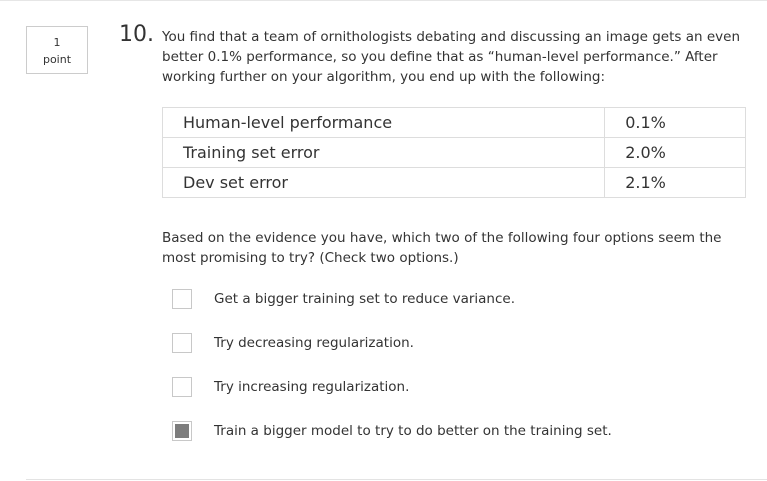 Image resolution: width=767 pixels, height=481 pixels. Describe the element at coordinates (396, 479) in the screenshot. I see `bottom-divider` at that location.